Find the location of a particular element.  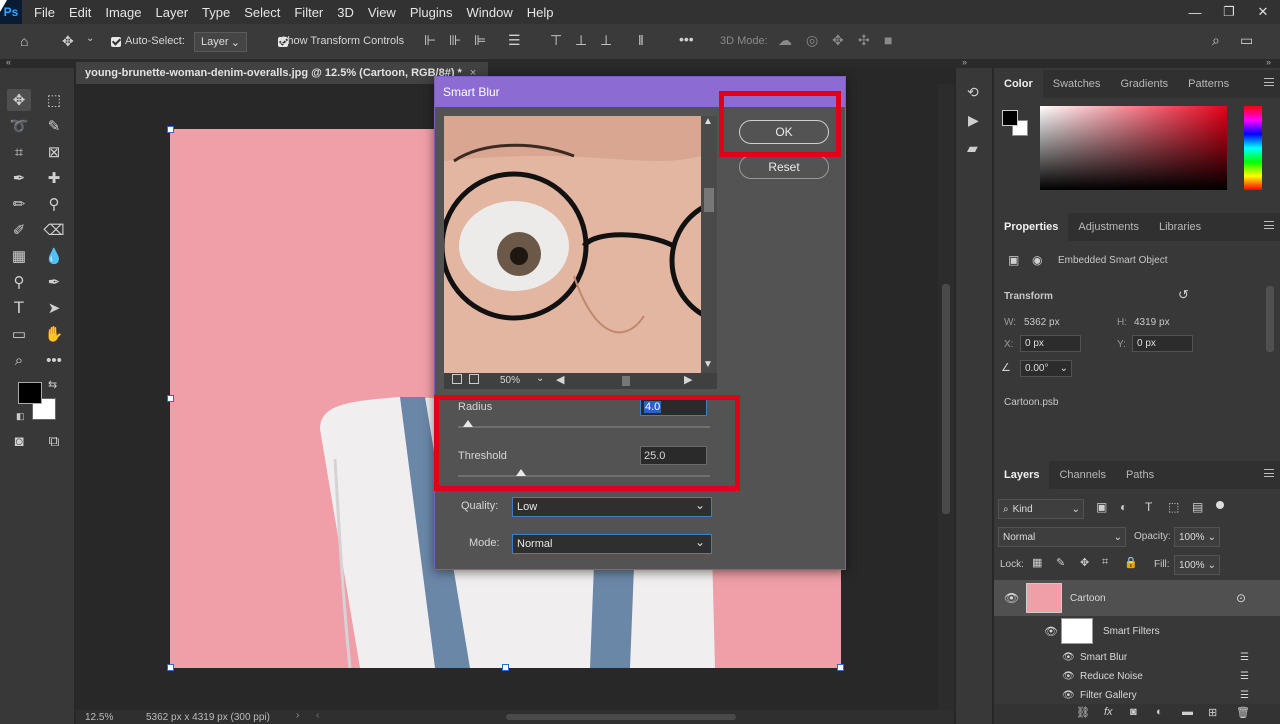

list-item: 👁 Smart Blur ☰ is located at coordinates (1137, 657).